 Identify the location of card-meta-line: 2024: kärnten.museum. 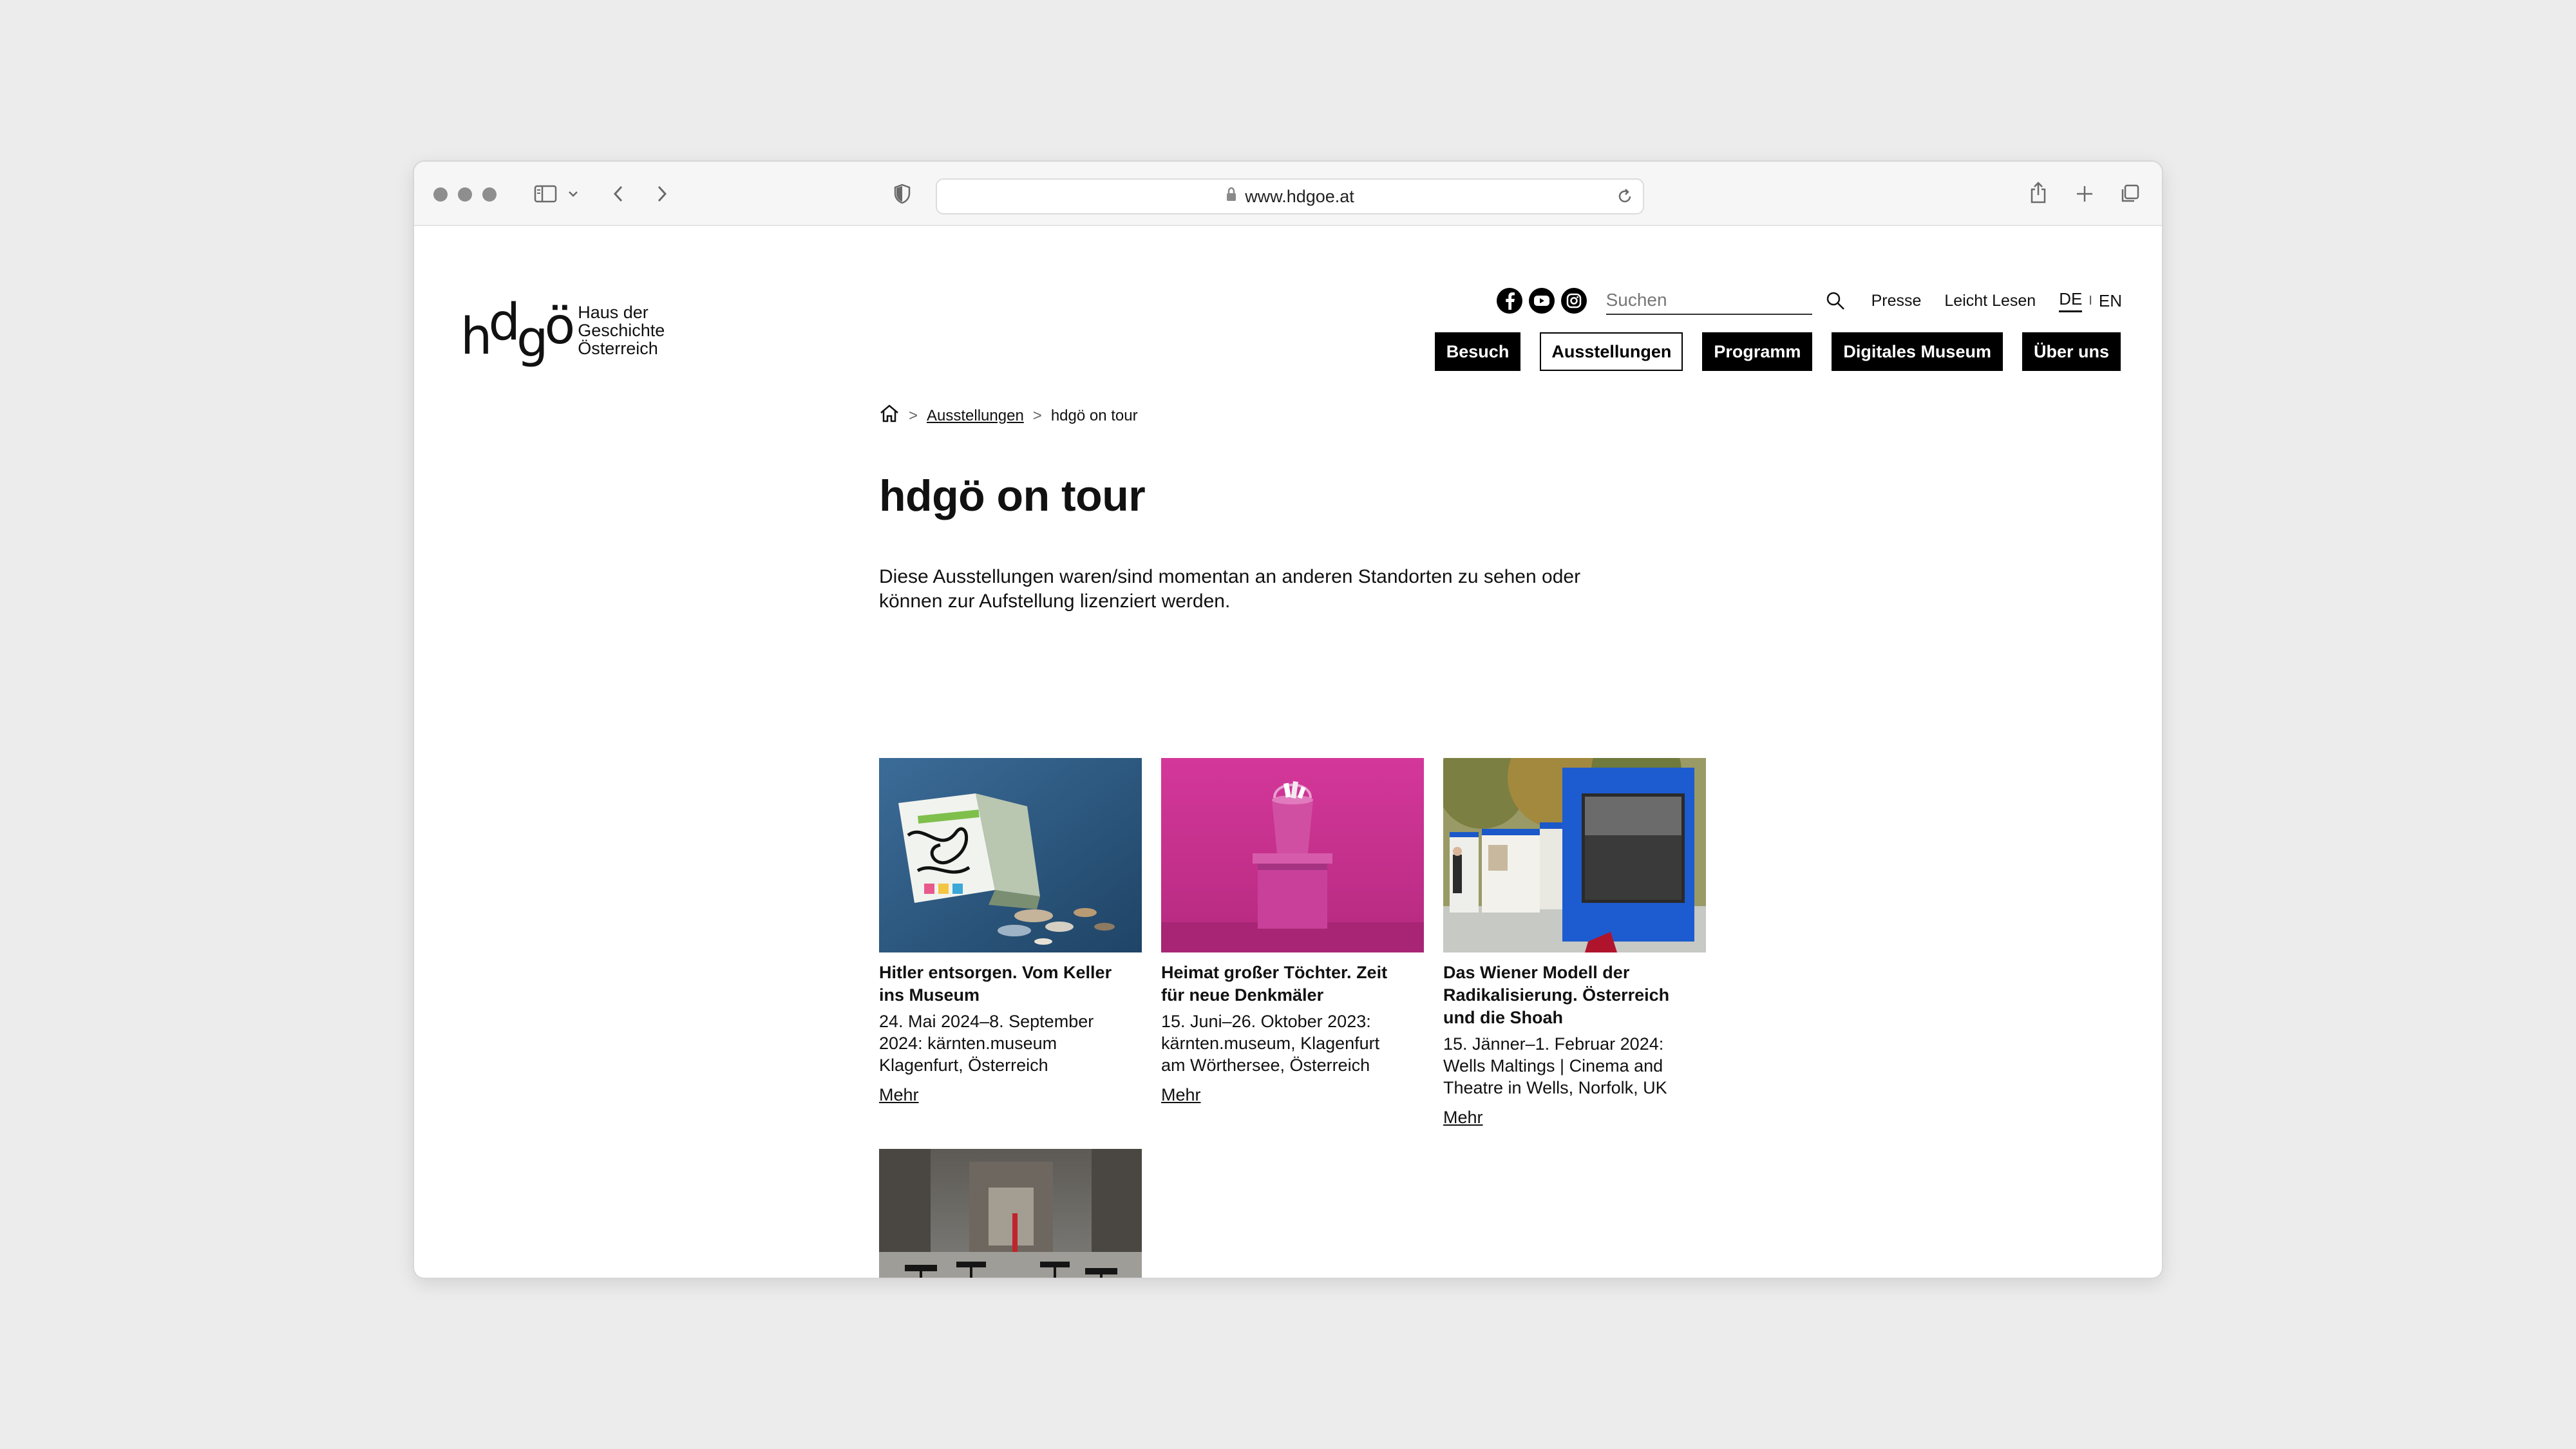
(968, 1043).